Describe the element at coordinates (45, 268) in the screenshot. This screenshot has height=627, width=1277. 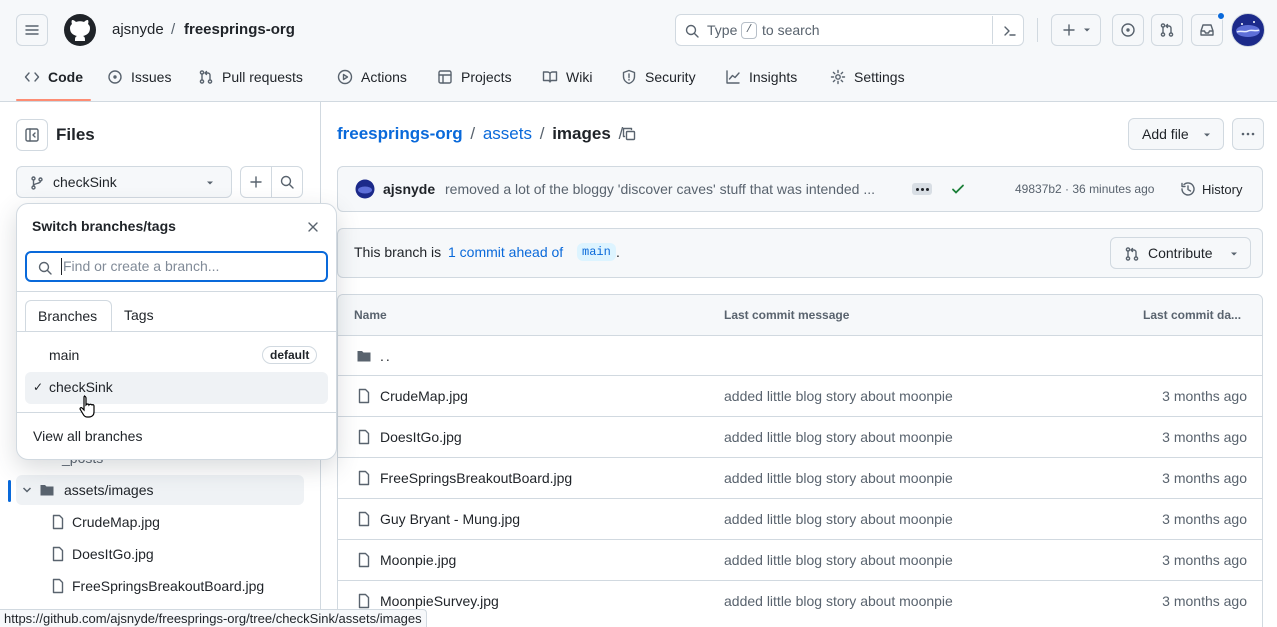
I see `search-icon` at that location.